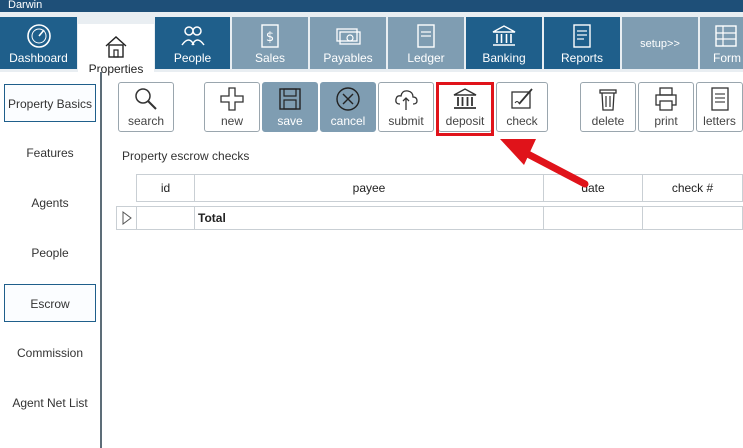 The height and width of the screenshot is (448, 743). I want to click on sidebar-item-agent-net-list: Agent Net List, so click(50, 403).